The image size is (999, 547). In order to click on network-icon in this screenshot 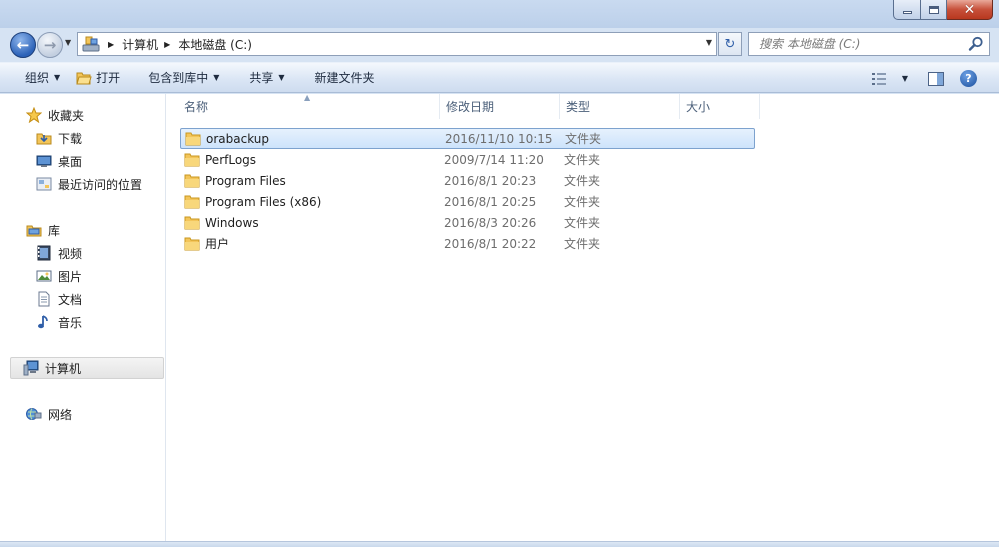, I will do `click(34, 414)`.